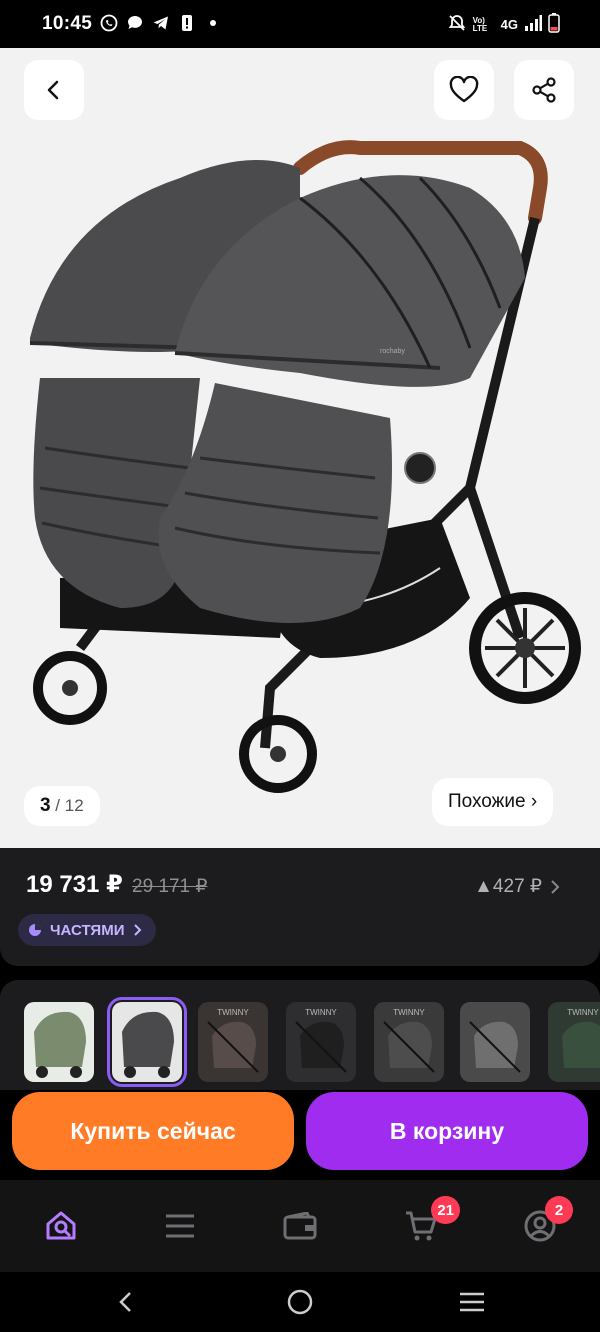  What do you see at coordinates (74, 884) in the screenshot?
I see `current-price: 19 731 ₽` at bounding box center [74, 884].